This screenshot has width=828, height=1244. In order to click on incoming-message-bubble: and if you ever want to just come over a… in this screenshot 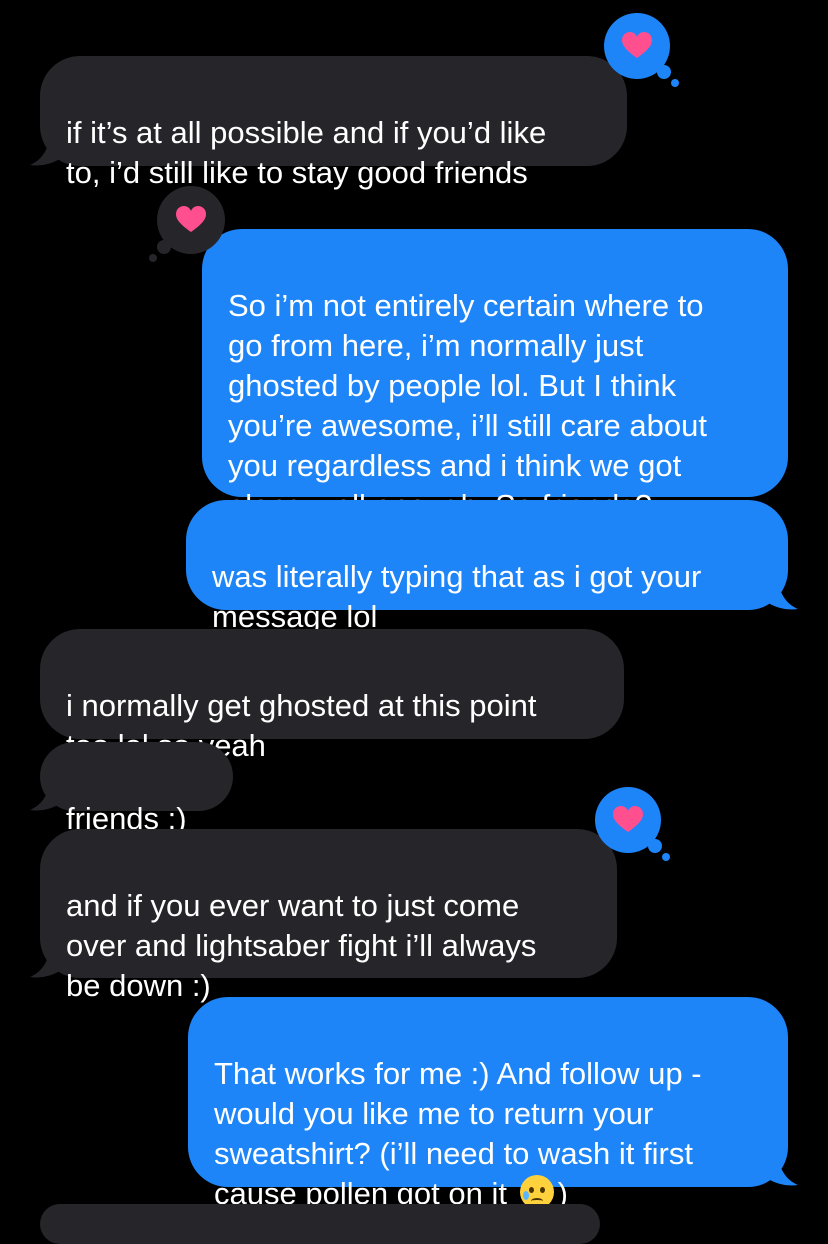, I will do `click(328, 916)`.